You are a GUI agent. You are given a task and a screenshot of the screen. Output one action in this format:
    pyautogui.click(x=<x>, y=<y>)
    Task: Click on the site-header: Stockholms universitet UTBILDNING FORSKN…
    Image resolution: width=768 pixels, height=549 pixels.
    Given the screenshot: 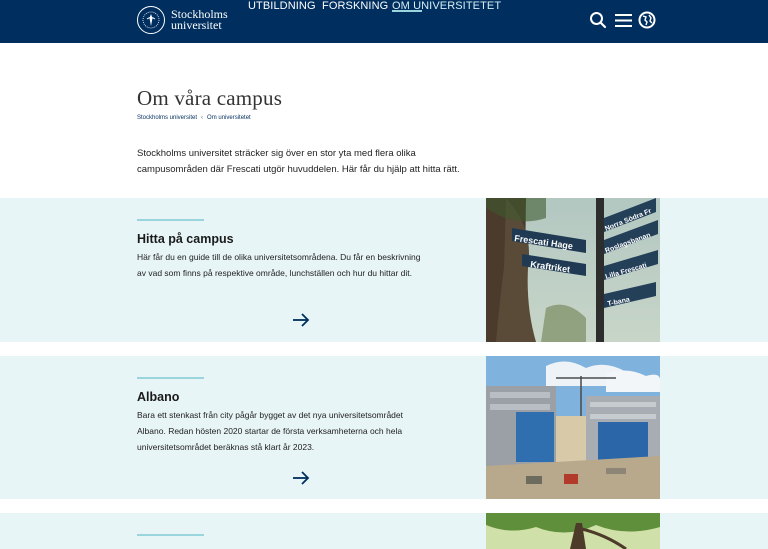 What is the action you would take?
    pyautogui.click(x=384, y=21)
    